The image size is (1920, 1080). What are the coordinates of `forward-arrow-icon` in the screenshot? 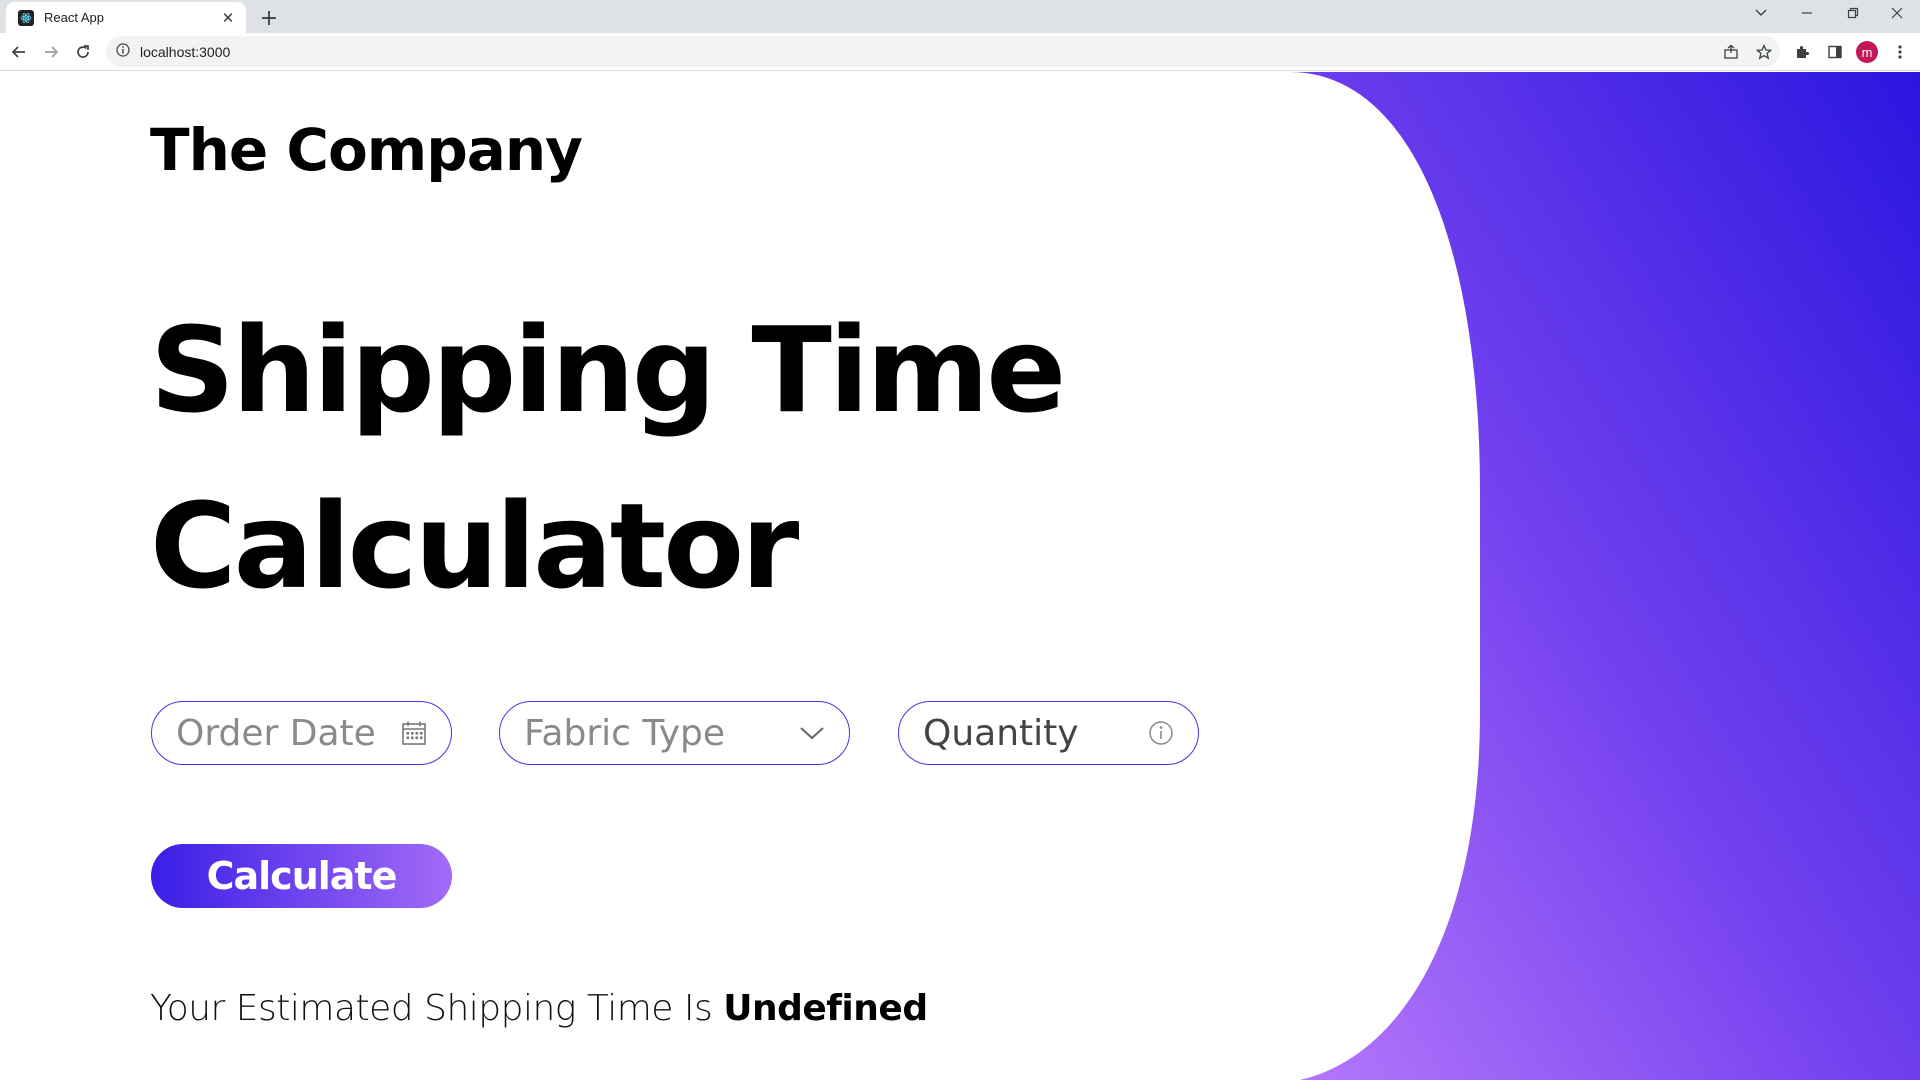 It's located at (51, 52).